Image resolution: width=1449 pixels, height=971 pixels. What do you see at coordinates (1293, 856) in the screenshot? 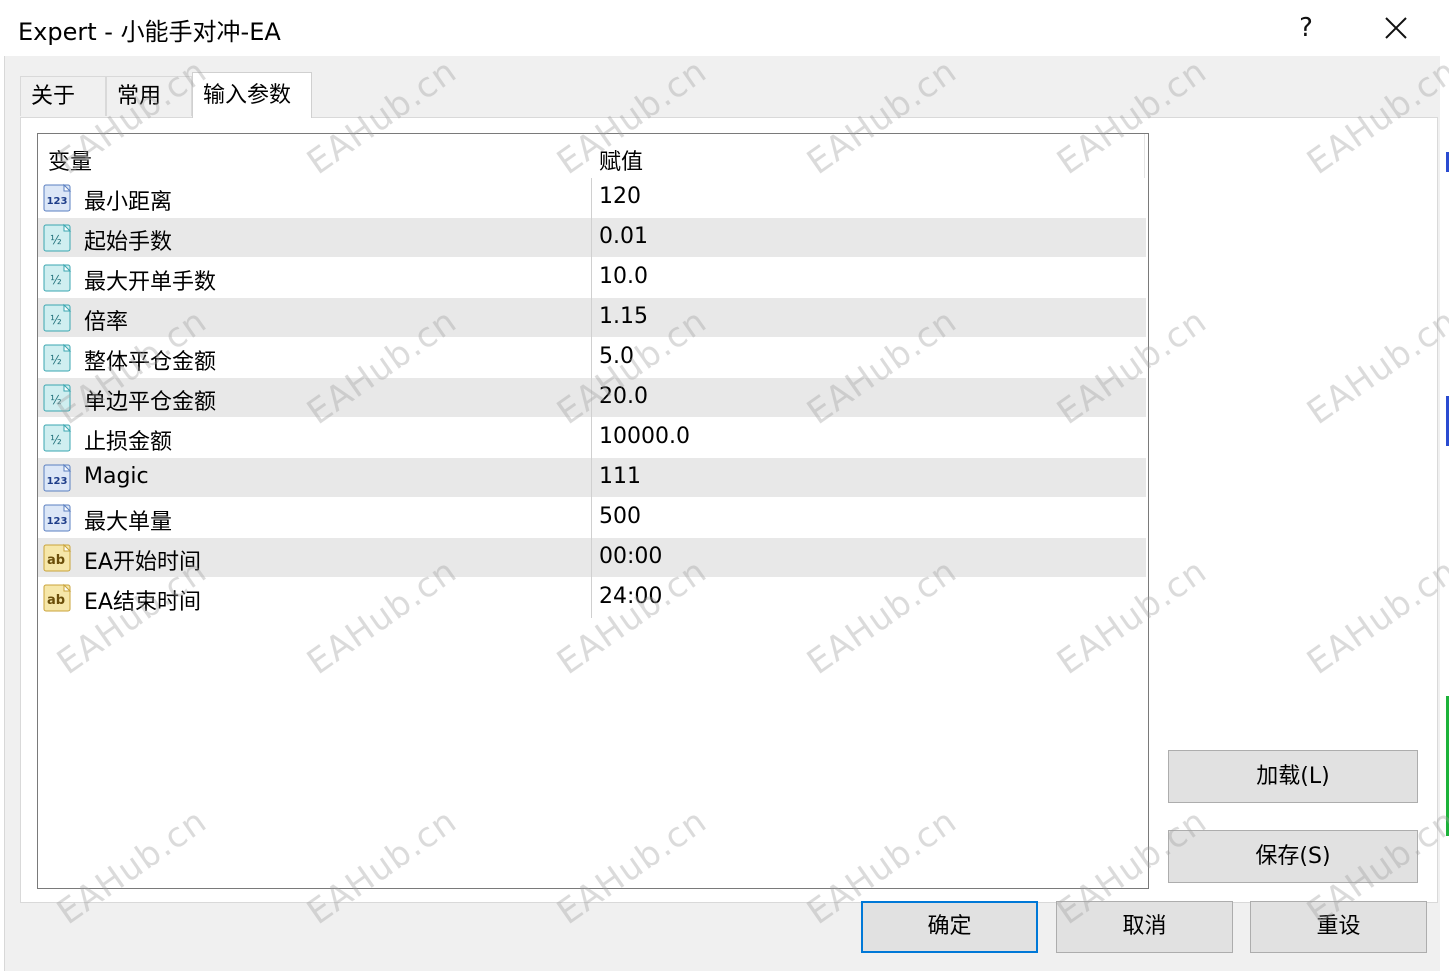
I see `save-button: 保存(S)` at bounding box center [1293, 856].